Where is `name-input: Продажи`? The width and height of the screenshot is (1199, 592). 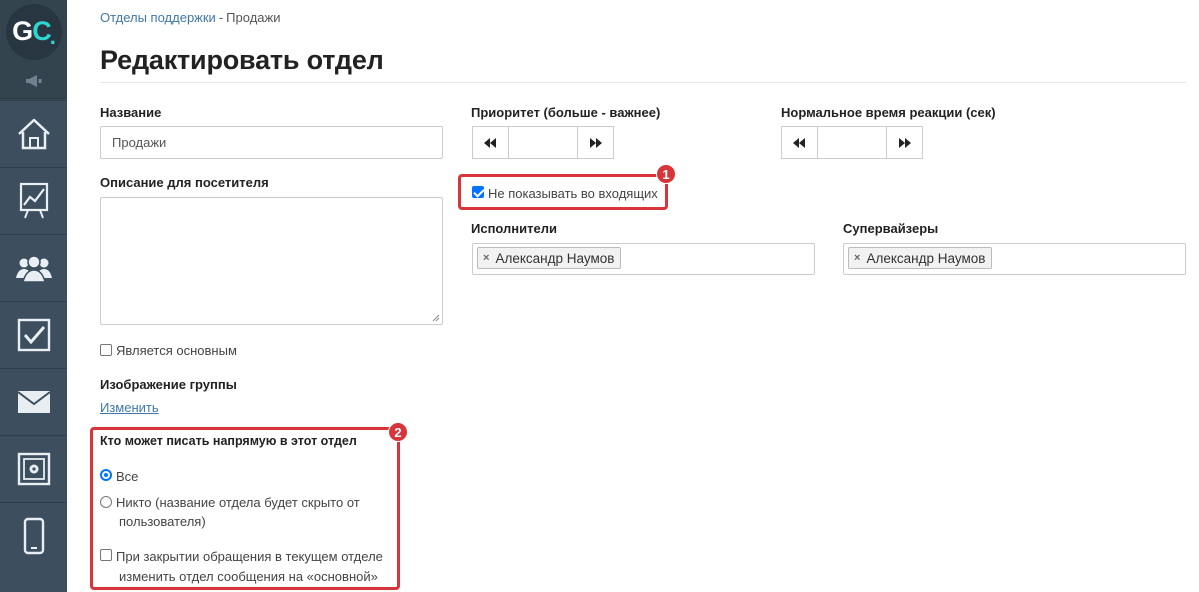
name-input: Продажи is located at coordinates (271, 142).